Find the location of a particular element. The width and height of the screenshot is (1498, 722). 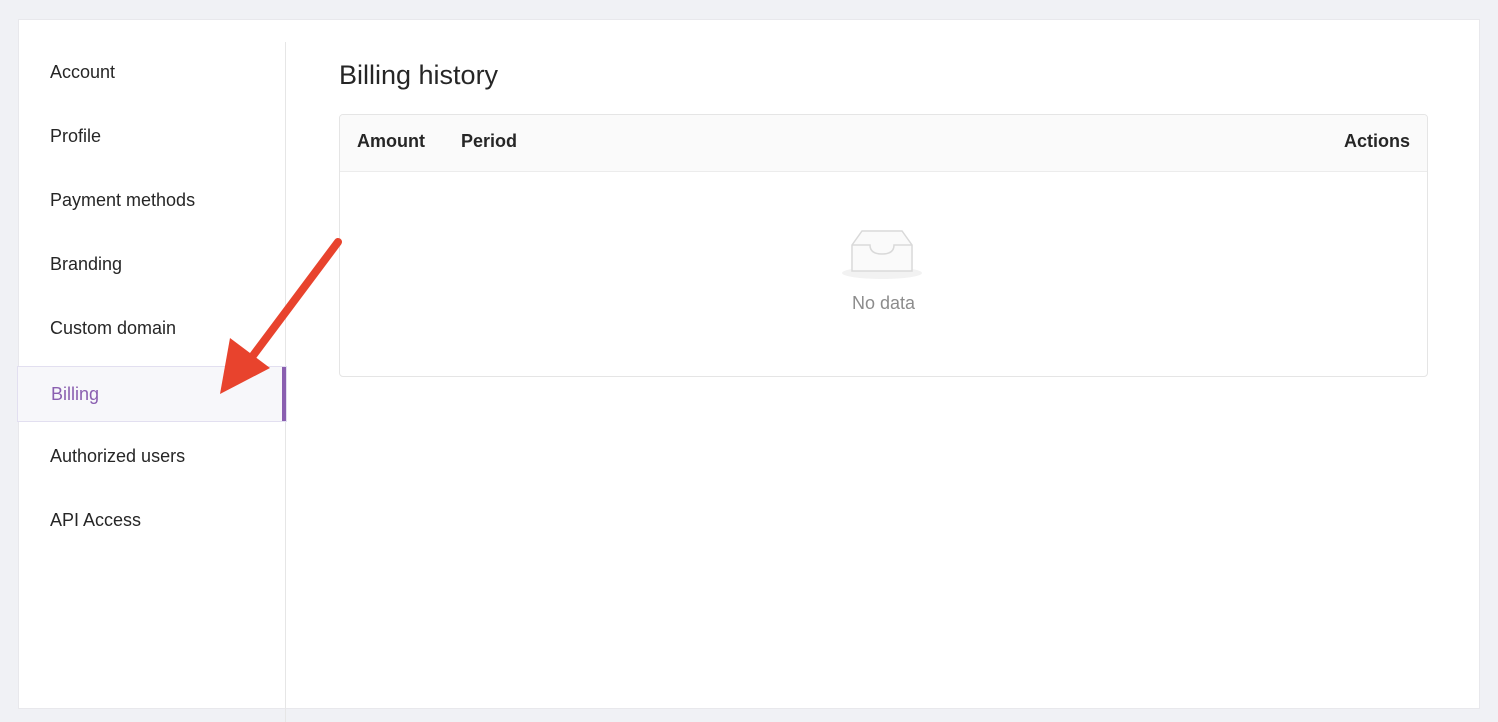

sidebar-item-label: Custom domain is located at coordinates (113, 327).